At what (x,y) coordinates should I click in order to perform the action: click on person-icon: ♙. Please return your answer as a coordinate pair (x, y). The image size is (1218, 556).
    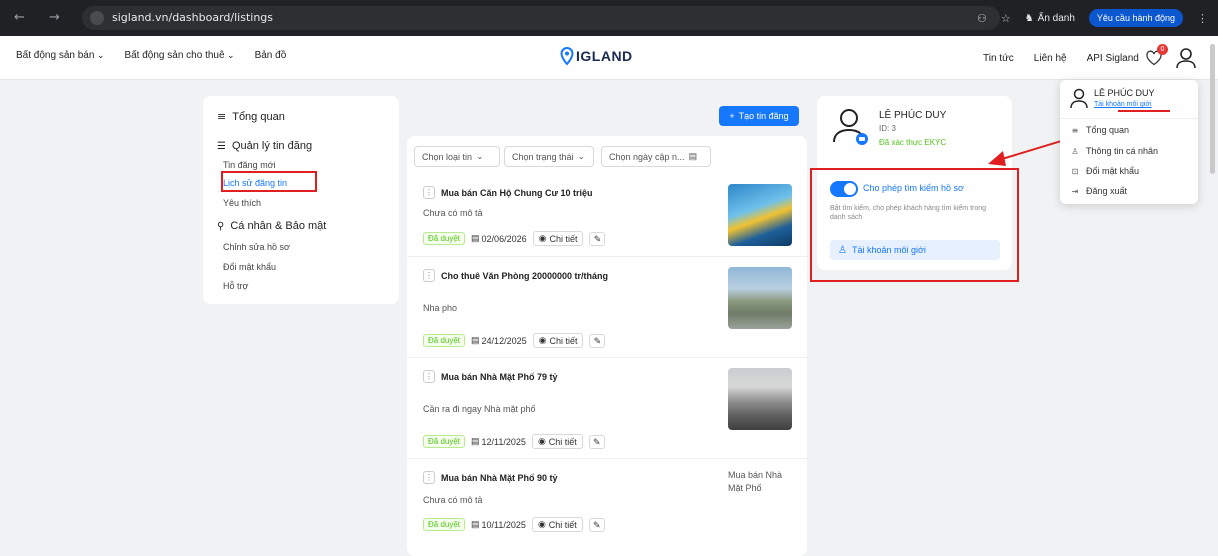
    Looking at the image, I should click on (1075, 151).